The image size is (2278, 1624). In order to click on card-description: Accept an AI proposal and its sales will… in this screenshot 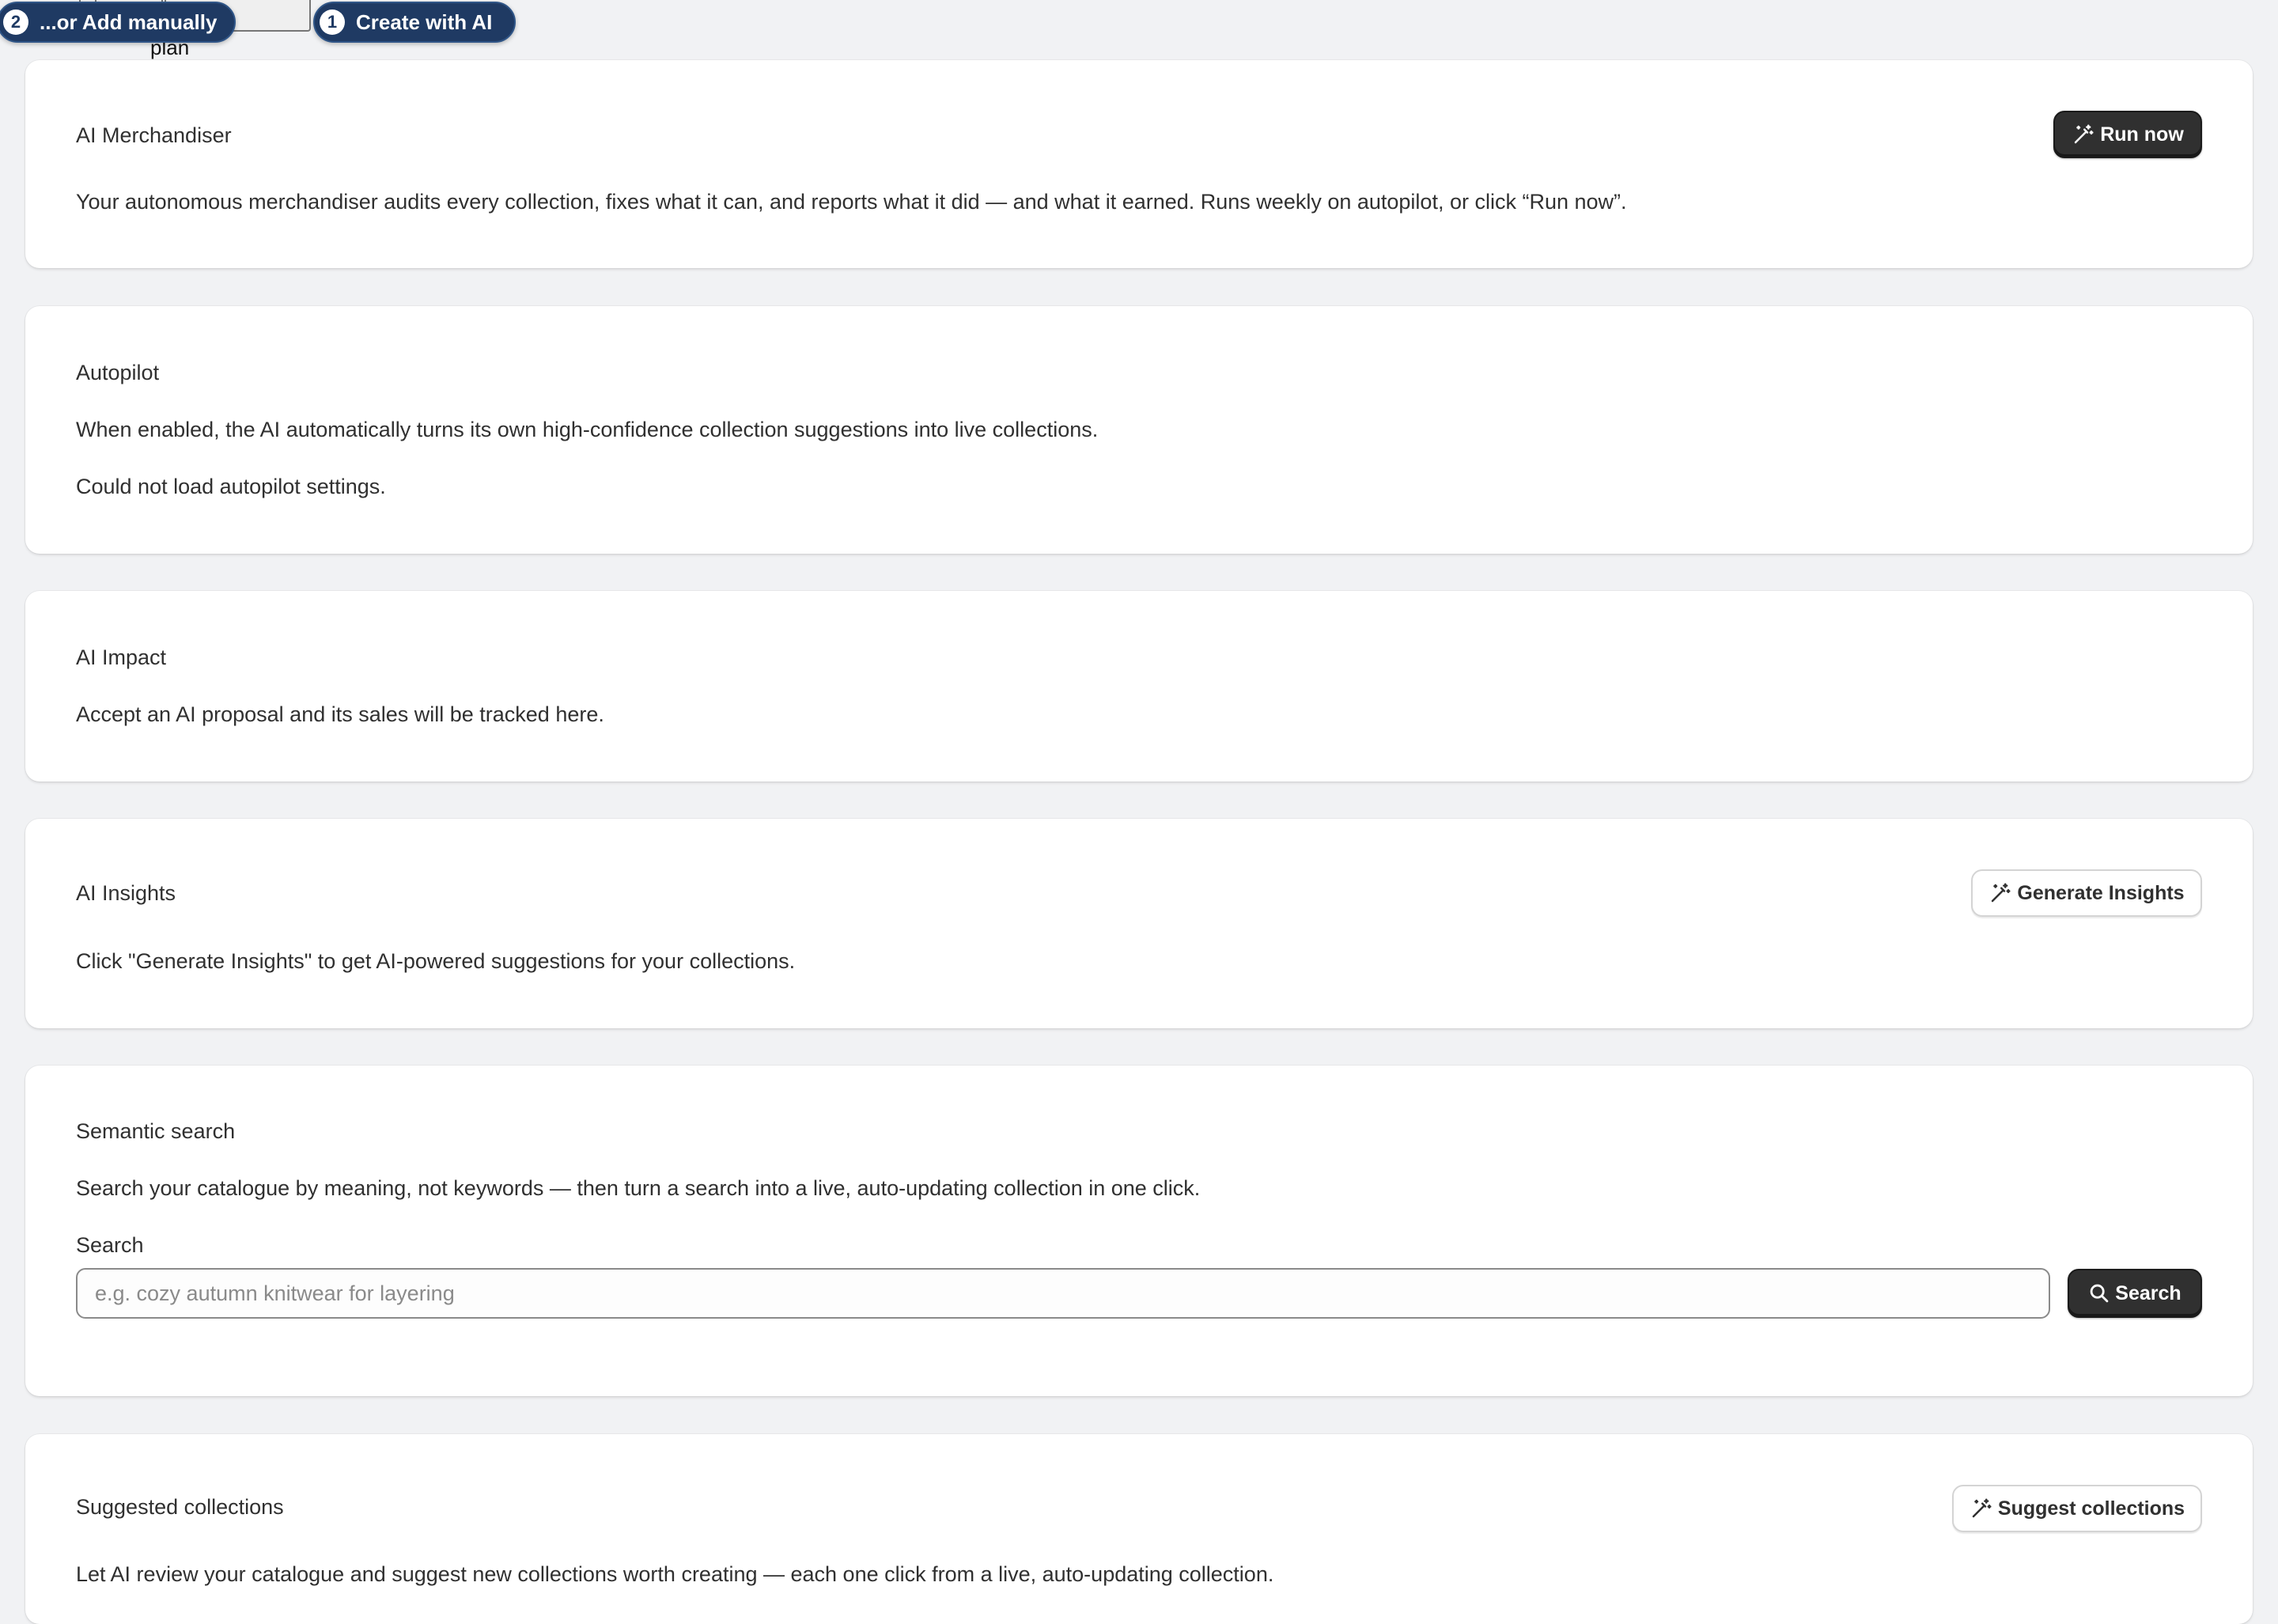, I will do `click(340, 714)`.